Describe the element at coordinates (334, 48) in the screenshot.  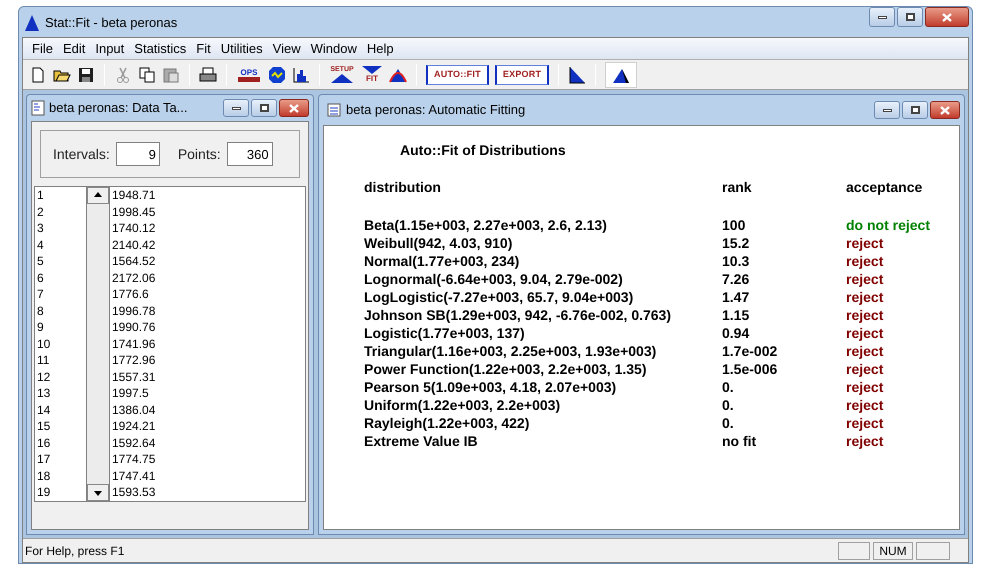
I see `menu-item: Window` at that location.